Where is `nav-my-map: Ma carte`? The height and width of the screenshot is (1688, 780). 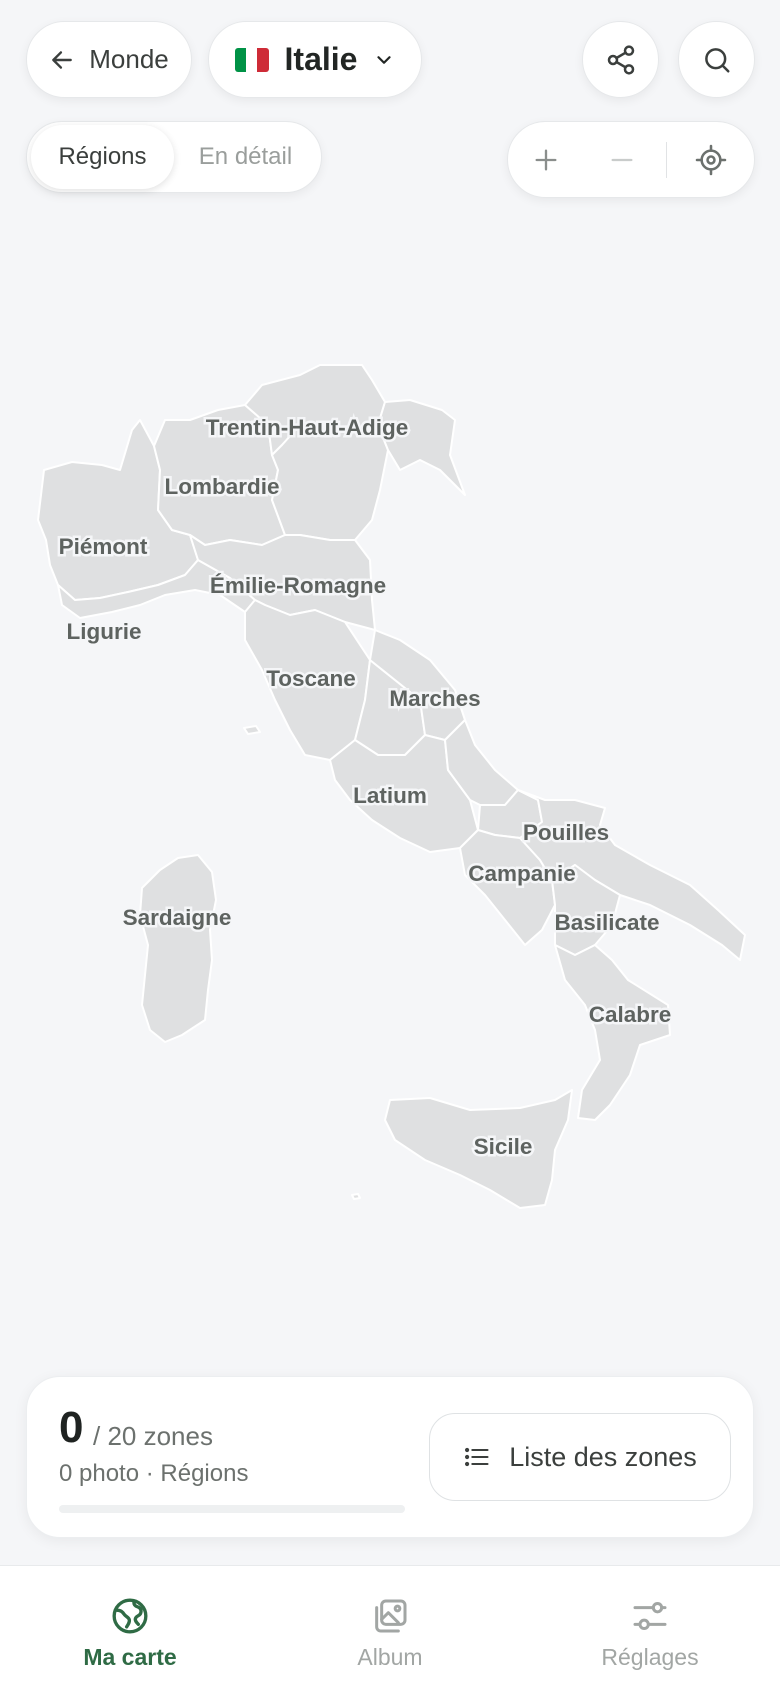 nav-my-map: Ma carte is located at coordinates (130, 1627).